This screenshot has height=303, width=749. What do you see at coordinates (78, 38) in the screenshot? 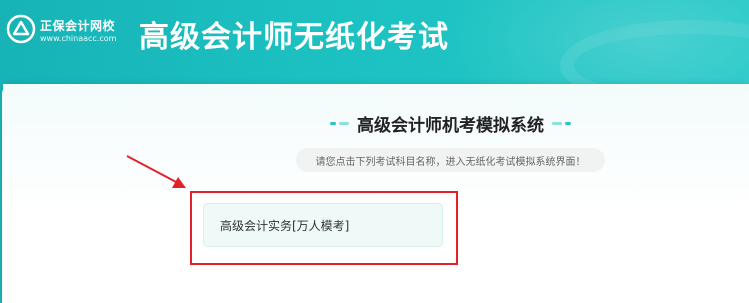
I see `logo-url: www.chinaacc.com` at bounding box center [78, 38].